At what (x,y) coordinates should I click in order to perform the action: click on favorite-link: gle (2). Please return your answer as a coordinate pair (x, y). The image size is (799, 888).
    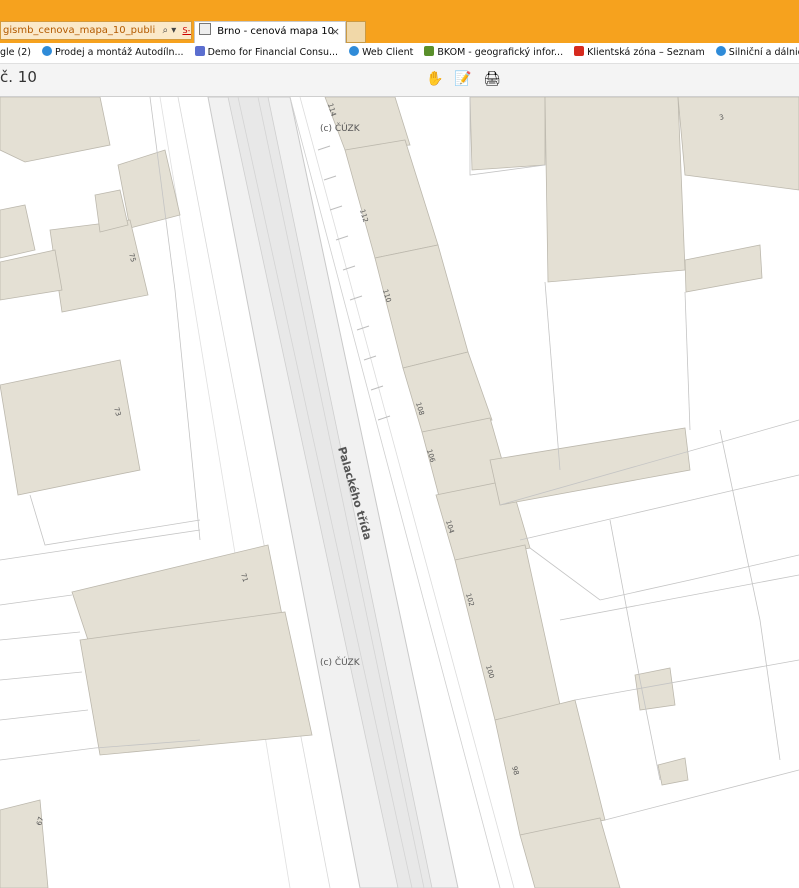
    Looking at the image, I should click on (15, 53).